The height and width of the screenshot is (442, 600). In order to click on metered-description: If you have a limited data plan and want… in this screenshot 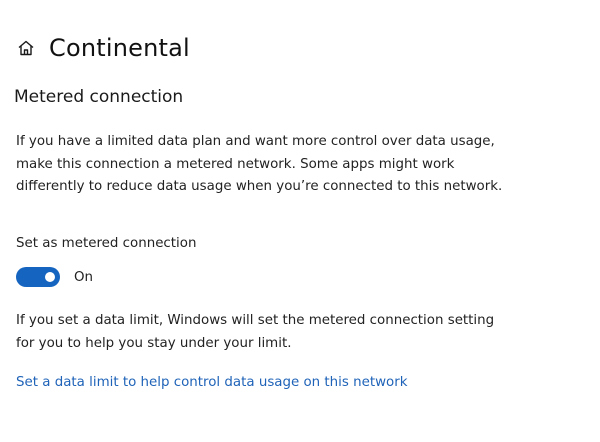, I will do `click(259, 164)`.